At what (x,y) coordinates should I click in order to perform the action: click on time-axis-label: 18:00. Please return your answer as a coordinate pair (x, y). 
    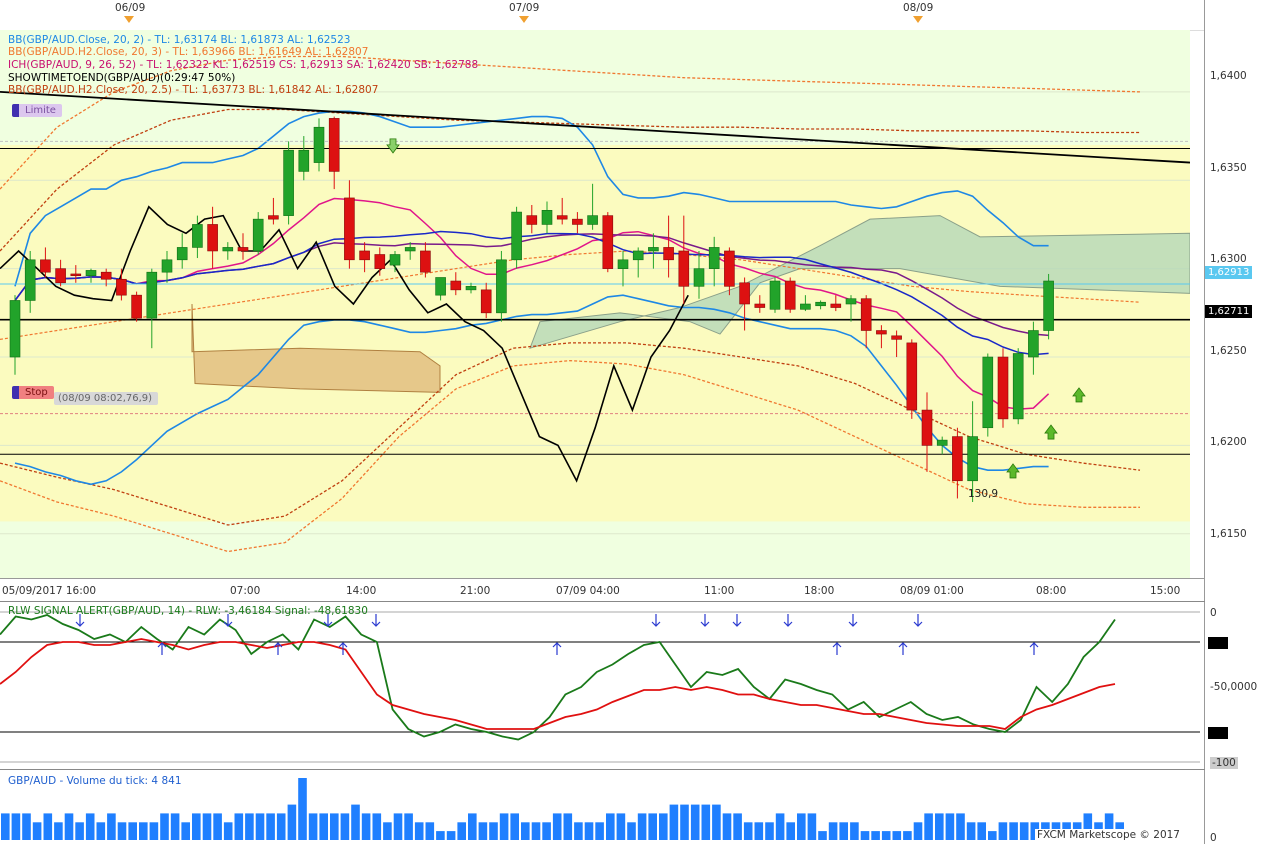
    Looking at the image, I should click on (819, 591).